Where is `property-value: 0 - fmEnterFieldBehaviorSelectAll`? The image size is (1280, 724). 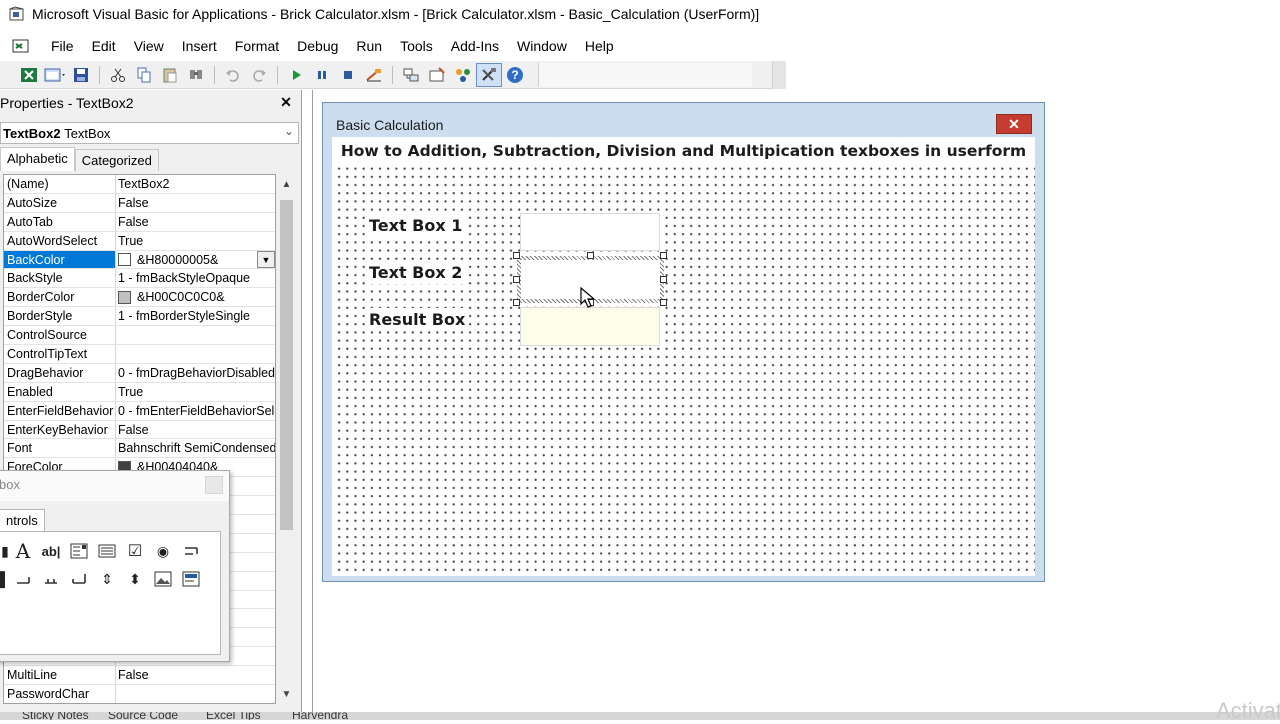 property-value: 0 - fmEnterFieldBehaviorSelectAll is located at coordinates (195, 411).